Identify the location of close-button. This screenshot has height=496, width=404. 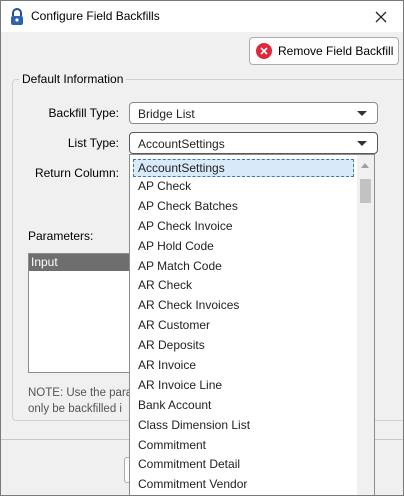
(381, 16).